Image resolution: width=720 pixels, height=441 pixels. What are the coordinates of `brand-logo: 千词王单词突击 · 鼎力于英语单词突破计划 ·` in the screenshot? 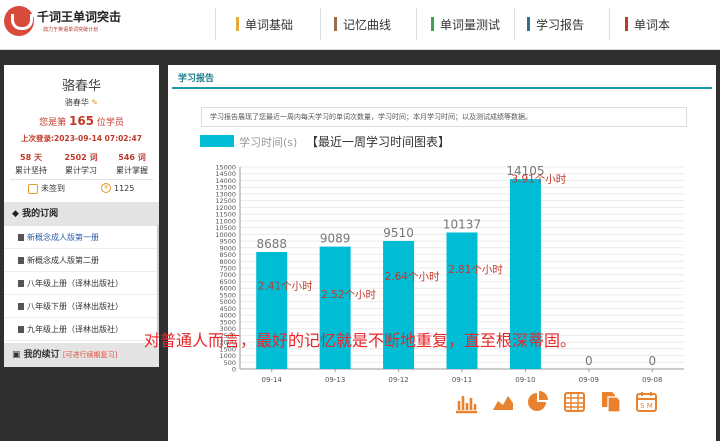 It's located at (63, 23).